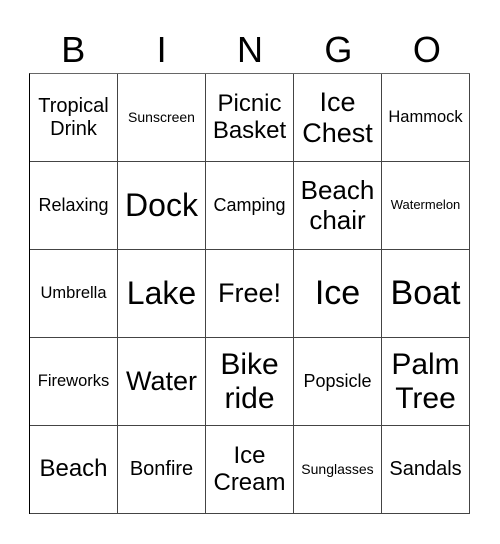 The image size is (500, 544). I want to click on bingo-cell: Popsicle, so click(338, 382).